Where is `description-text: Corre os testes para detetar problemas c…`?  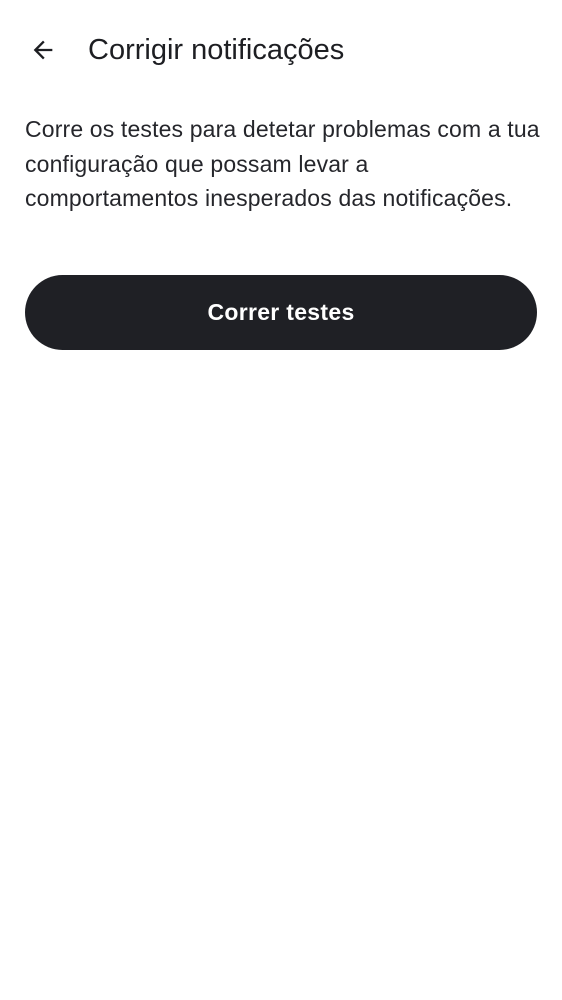 description-text: Corre os testes para detetar problemas c… is located at coordinates (282, 163).